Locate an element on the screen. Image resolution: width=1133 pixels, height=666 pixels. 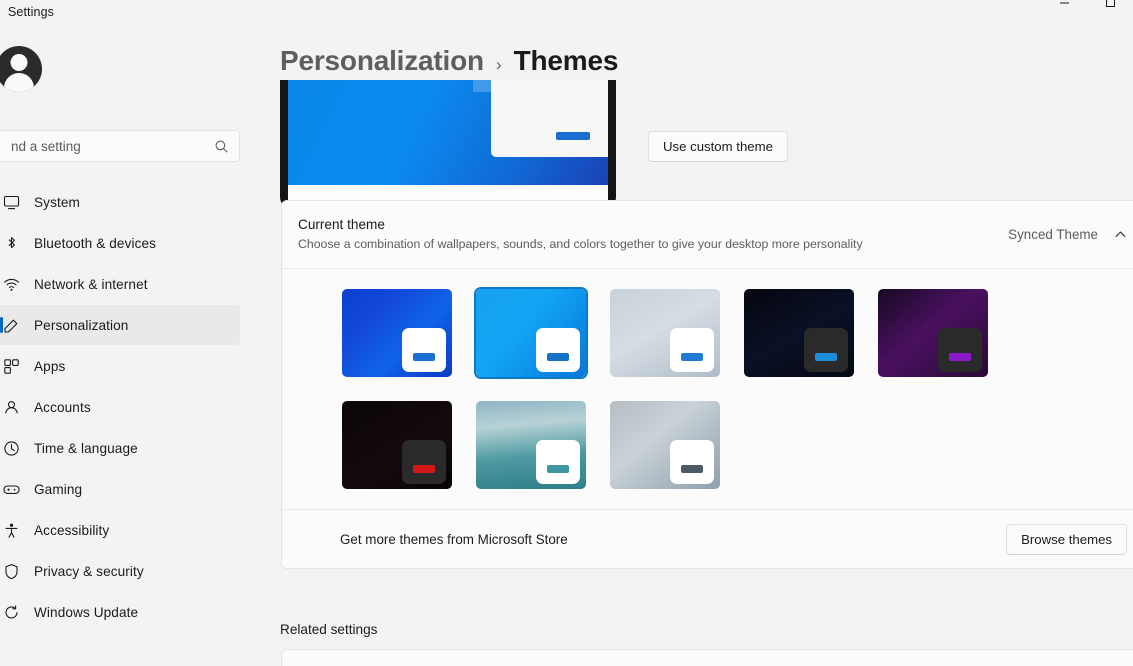
preview-highlight-shape is located at coordinates (482, 86).